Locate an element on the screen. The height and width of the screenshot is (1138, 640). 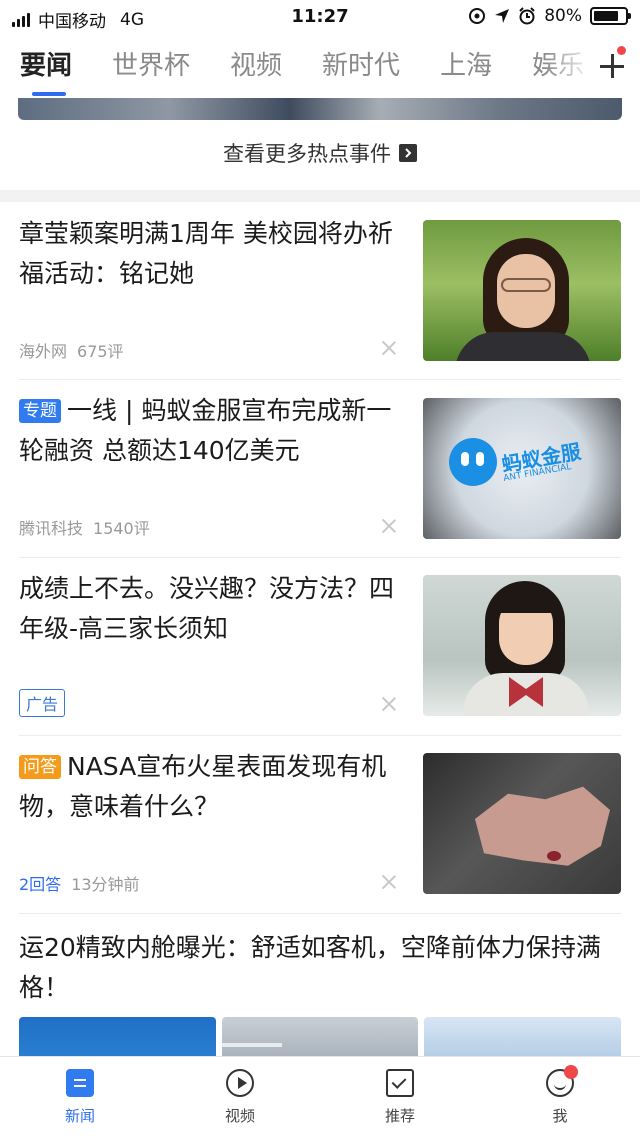
news-title: 章莹颖案明满1周年 美校园将办祈福活动：铭记她 is located at coordinates (209, 254).